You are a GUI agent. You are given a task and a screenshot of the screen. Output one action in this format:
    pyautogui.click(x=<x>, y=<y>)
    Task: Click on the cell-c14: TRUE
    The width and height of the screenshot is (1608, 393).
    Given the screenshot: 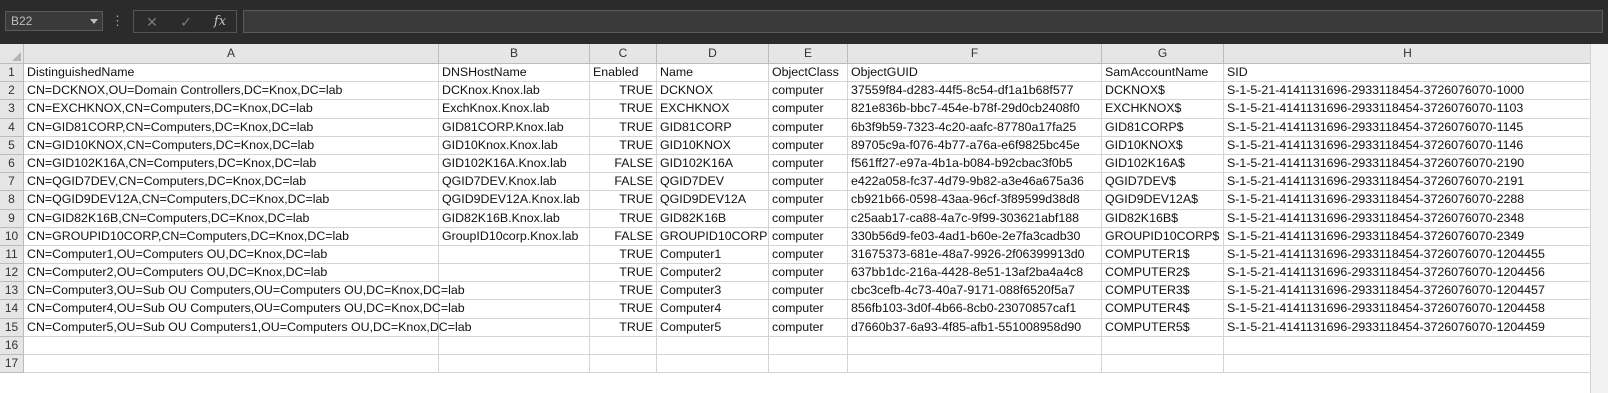 What is the action you would take?
    pyautogui.click(x=623, y=309)
    